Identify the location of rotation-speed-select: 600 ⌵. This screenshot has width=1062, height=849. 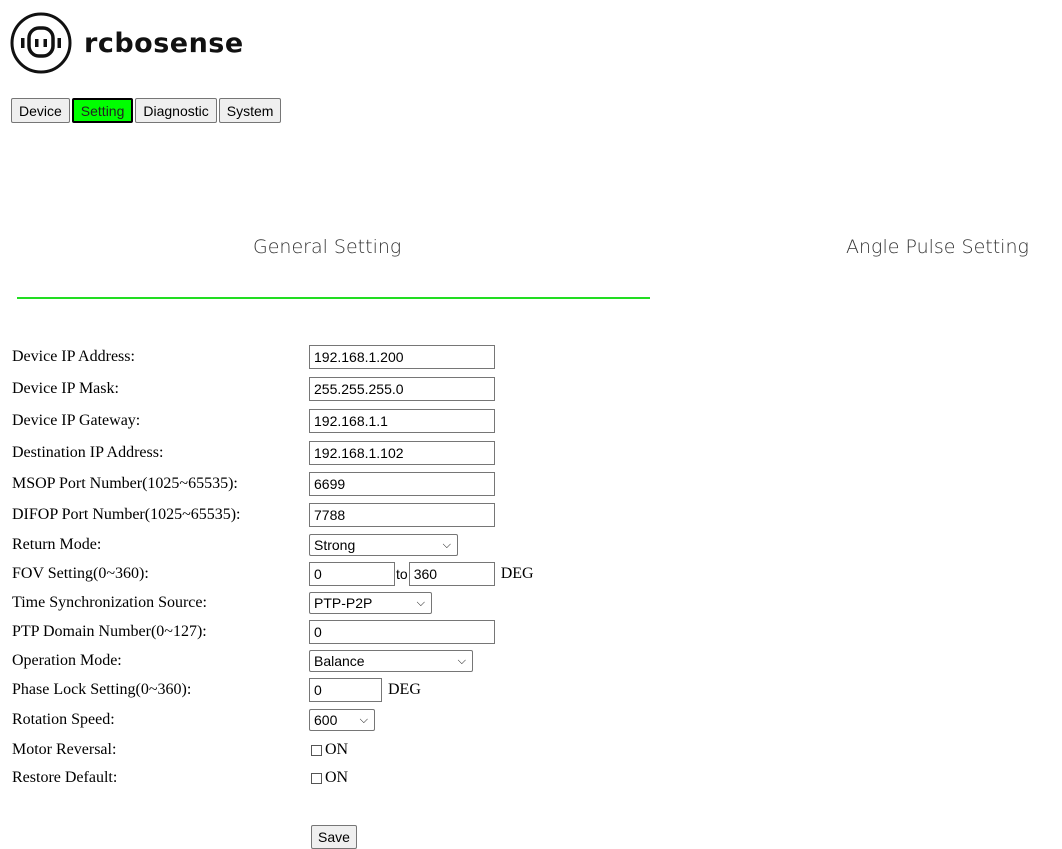
(342, 720).